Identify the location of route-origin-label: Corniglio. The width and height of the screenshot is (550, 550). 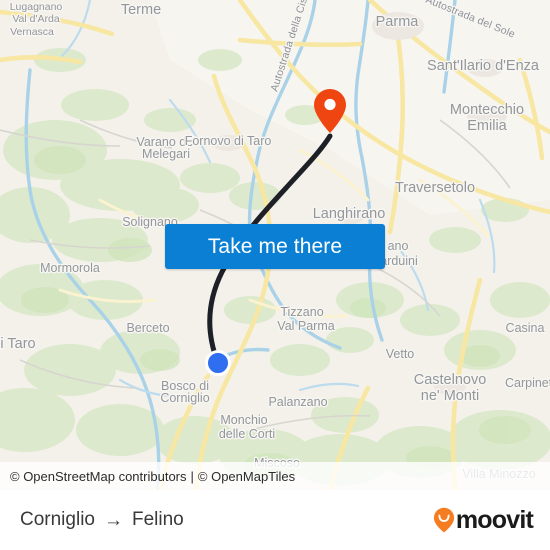
(57, 519).